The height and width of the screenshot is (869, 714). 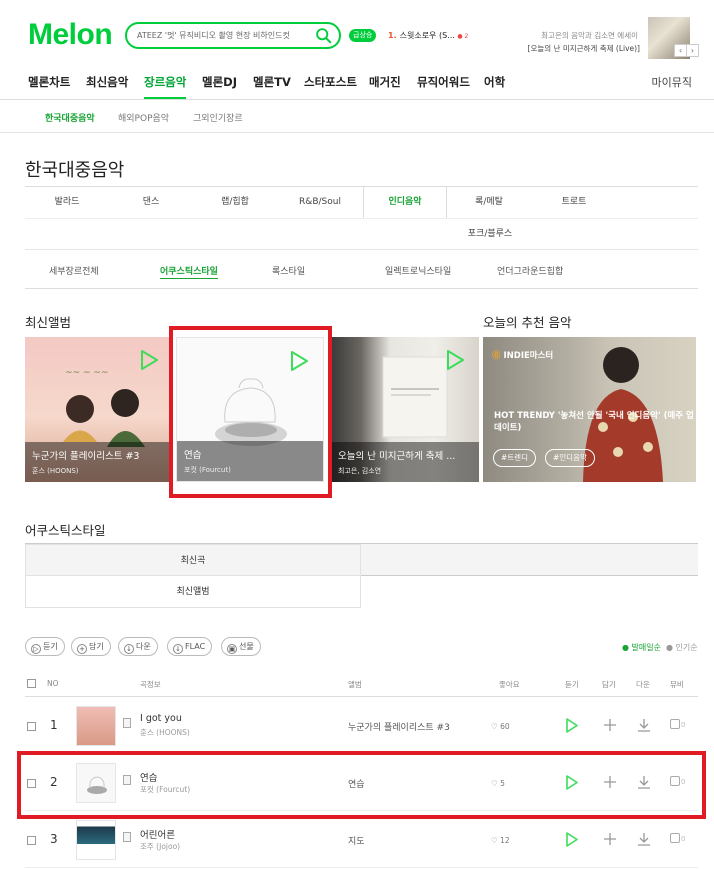 What do you see at coordinates (490, 234) in the screenshot?
I see `genre-folk: 포크/블루스` at bounding box center [490, 234].